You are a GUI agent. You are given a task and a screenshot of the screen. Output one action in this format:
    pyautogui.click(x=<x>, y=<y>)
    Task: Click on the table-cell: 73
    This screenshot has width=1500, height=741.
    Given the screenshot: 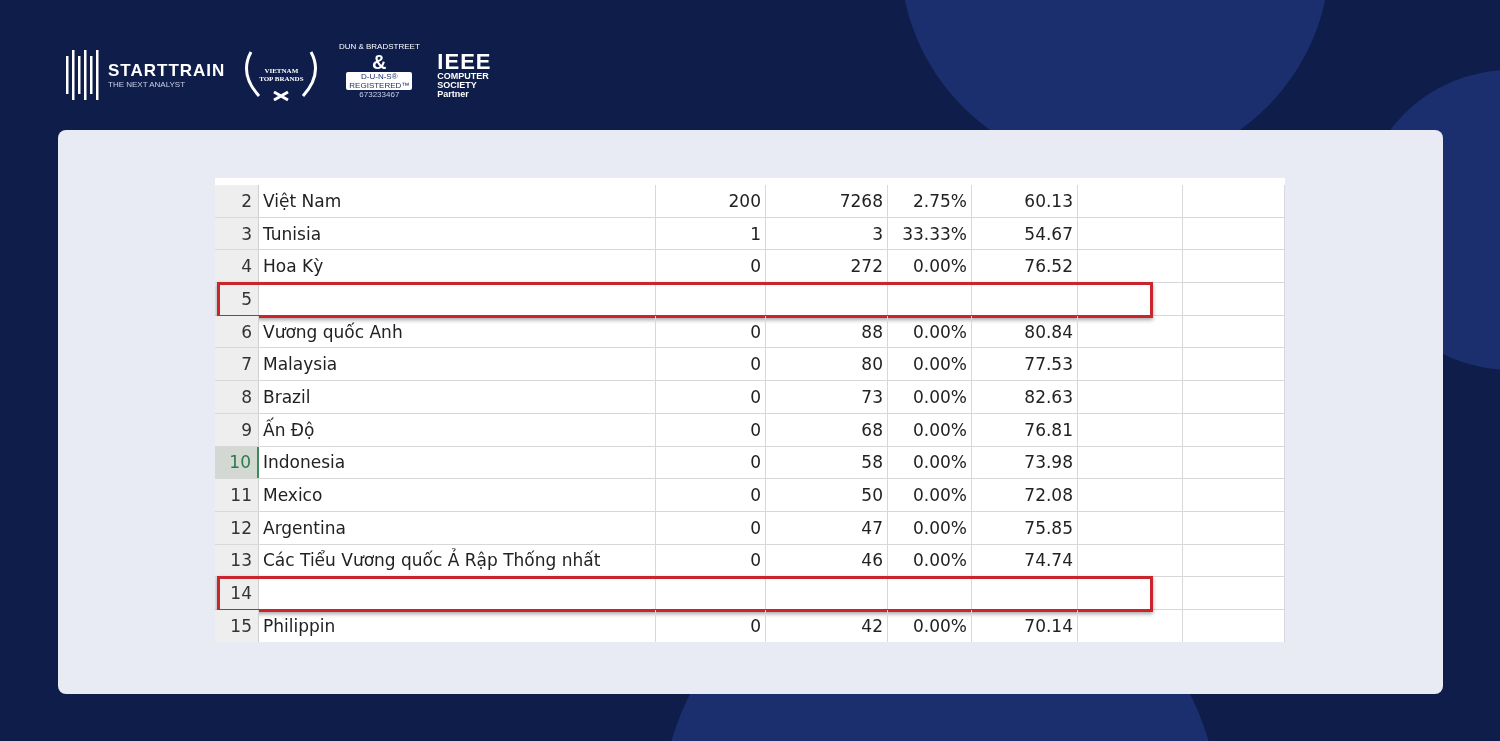 What is the action you would take?
    pyautogui.click(x=827, y=397)
    